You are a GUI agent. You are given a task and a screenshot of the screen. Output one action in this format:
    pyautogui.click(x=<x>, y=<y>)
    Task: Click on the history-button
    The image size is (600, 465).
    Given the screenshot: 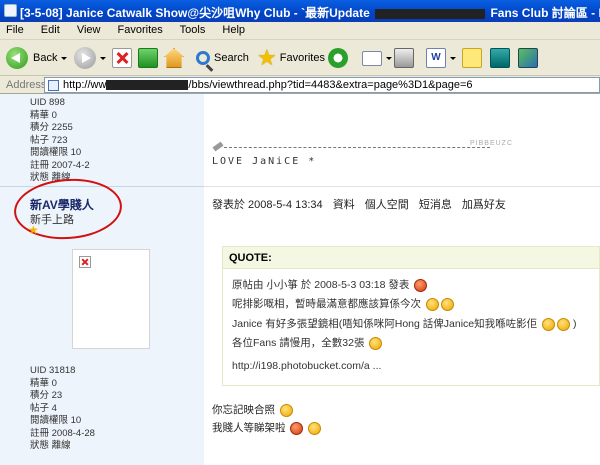 What is the action you would take?
    pyautogui.click(x=338, y=58)
    